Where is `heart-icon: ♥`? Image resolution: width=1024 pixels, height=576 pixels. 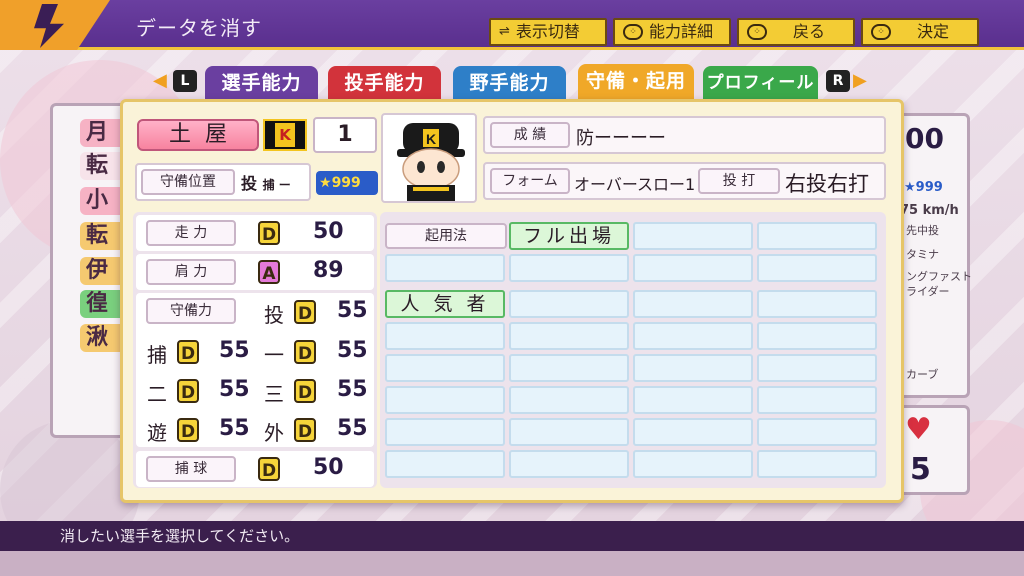
heart-icon: ♥ is located at coordinates (918, 429).